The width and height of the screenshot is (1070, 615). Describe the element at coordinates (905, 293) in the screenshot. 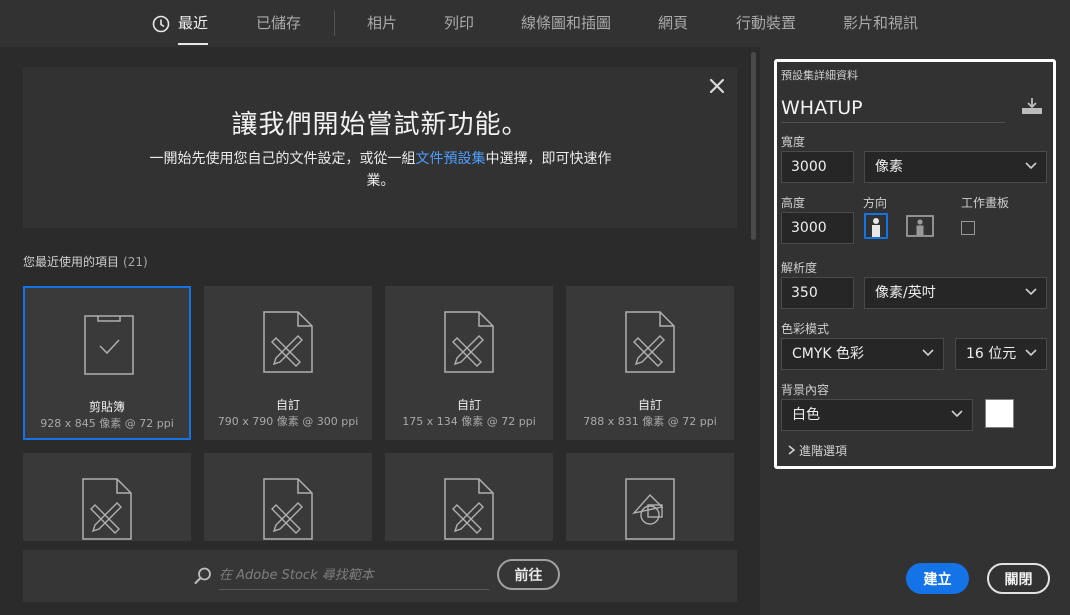

I see `resolution-unit-value: 像素/英吋` at that location.